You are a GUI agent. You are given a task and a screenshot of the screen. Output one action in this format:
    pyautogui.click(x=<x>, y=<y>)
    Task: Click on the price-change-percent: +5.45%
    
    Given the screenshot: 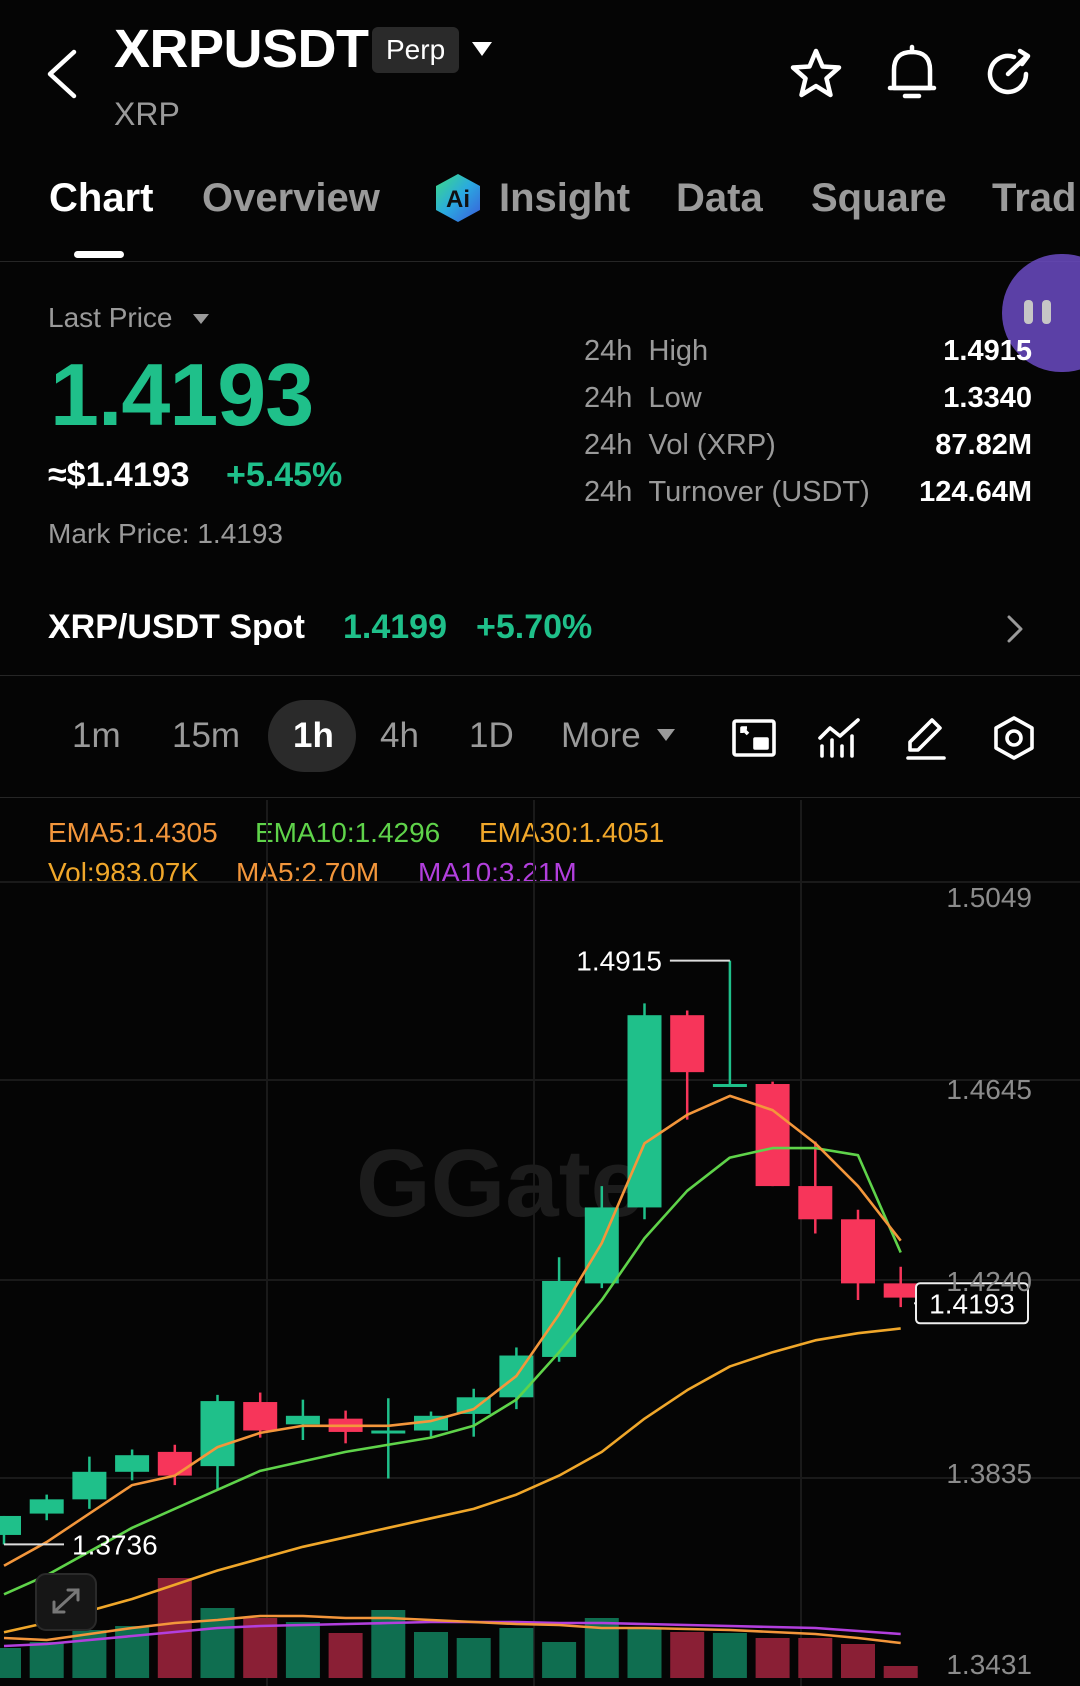 What is the action you would take?
    pyautogui.click(x=284, y=475)
    